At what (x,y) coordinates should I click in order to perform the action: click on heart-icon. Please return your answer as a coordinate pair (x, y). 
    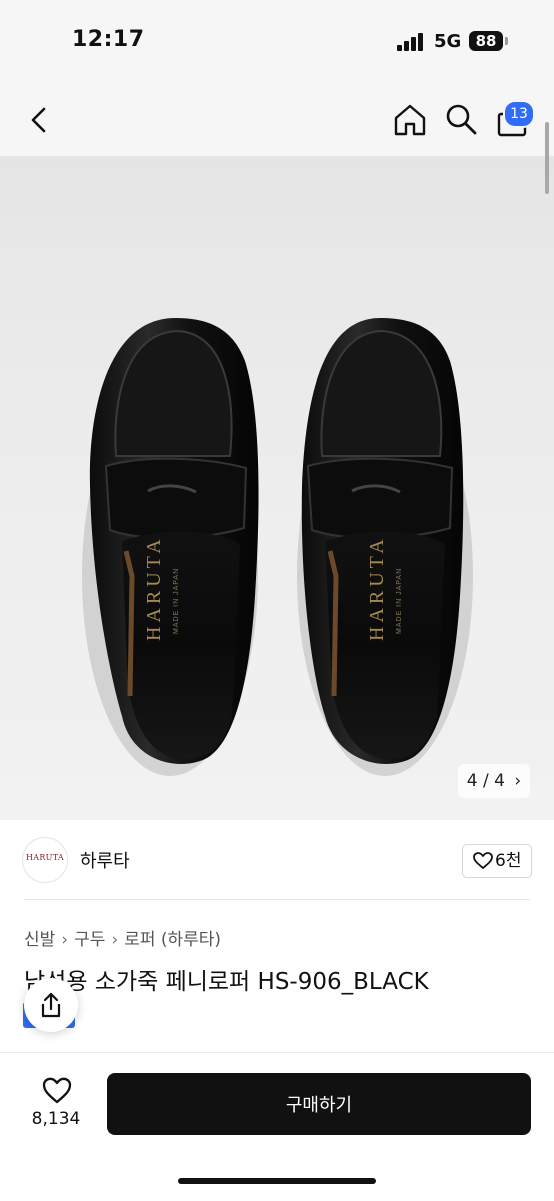
    Looking at the image, I should click on (483, 860).